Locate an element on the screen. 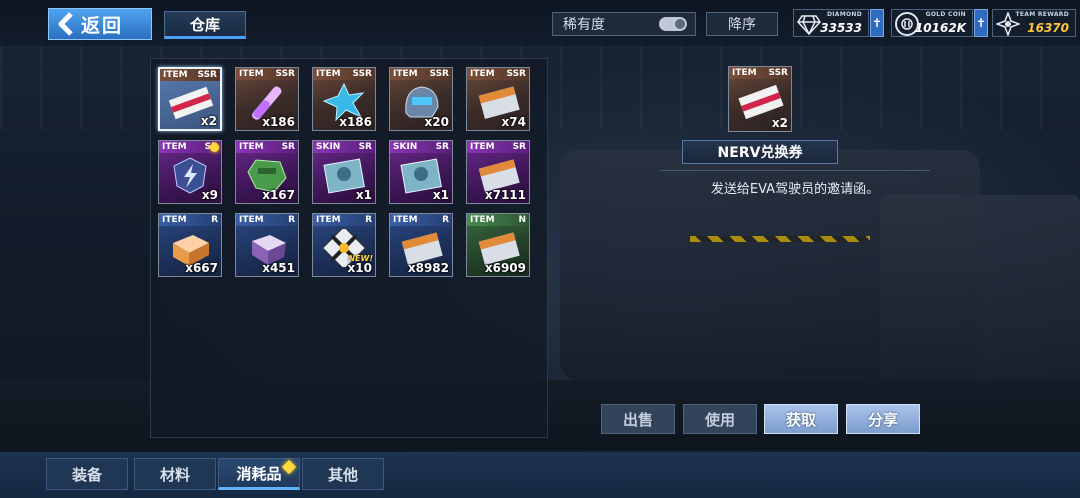 This screenshot has width=1080, height=498. slot-quantity: x451 is located at coordinates (278, 268).